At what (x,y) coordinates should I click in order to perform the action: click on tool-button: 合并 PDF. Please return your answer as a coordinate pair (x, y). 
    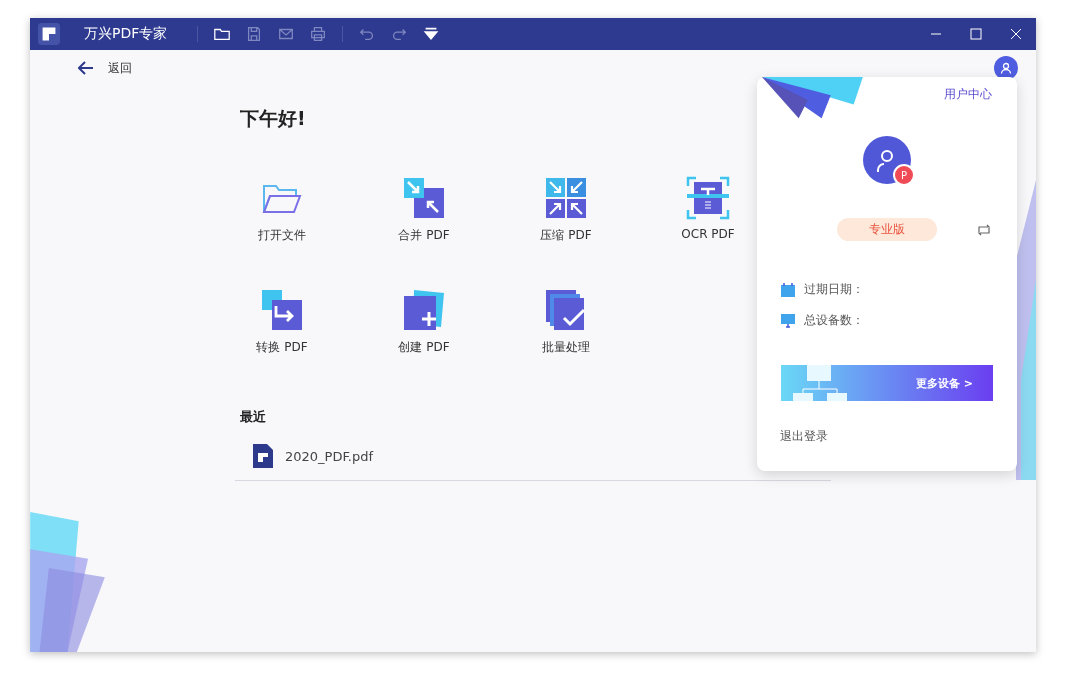
    Looking at the image, I should click on (424, 209).